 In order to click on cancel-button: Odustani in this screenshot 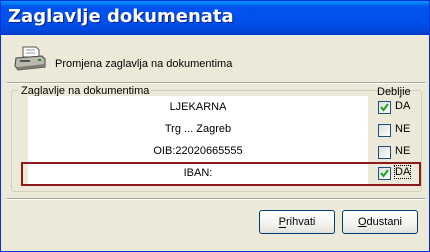, I will do `click(380, 222)`.